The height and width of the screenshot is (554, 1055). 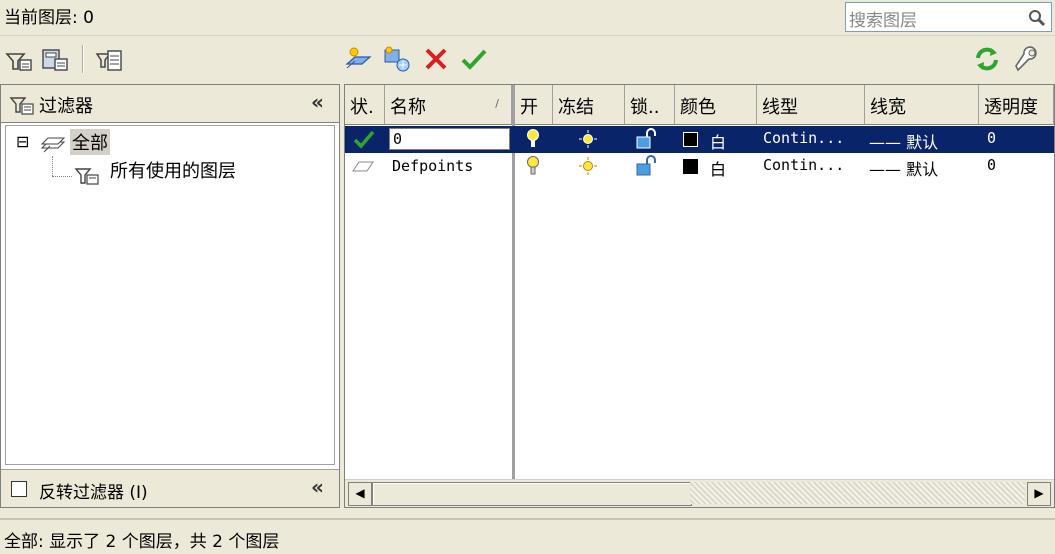 What do you see at coordinates (93, 493) in the screenshot?
I see `invert-filter-label: 反转过滤器 (I)` at bounding box center [93, 493].